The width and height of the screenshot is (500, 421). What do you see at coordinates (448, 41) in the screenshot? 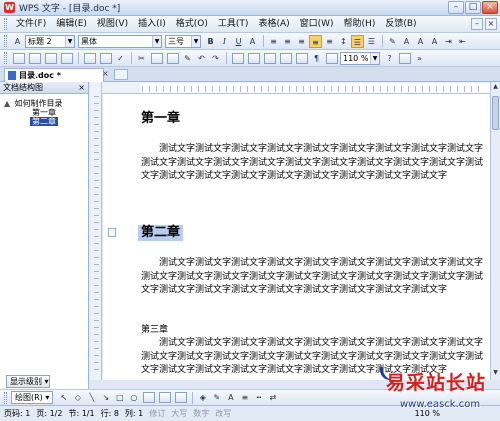
I see `indent-icon: ⇥` at bounding box center [448, 41].